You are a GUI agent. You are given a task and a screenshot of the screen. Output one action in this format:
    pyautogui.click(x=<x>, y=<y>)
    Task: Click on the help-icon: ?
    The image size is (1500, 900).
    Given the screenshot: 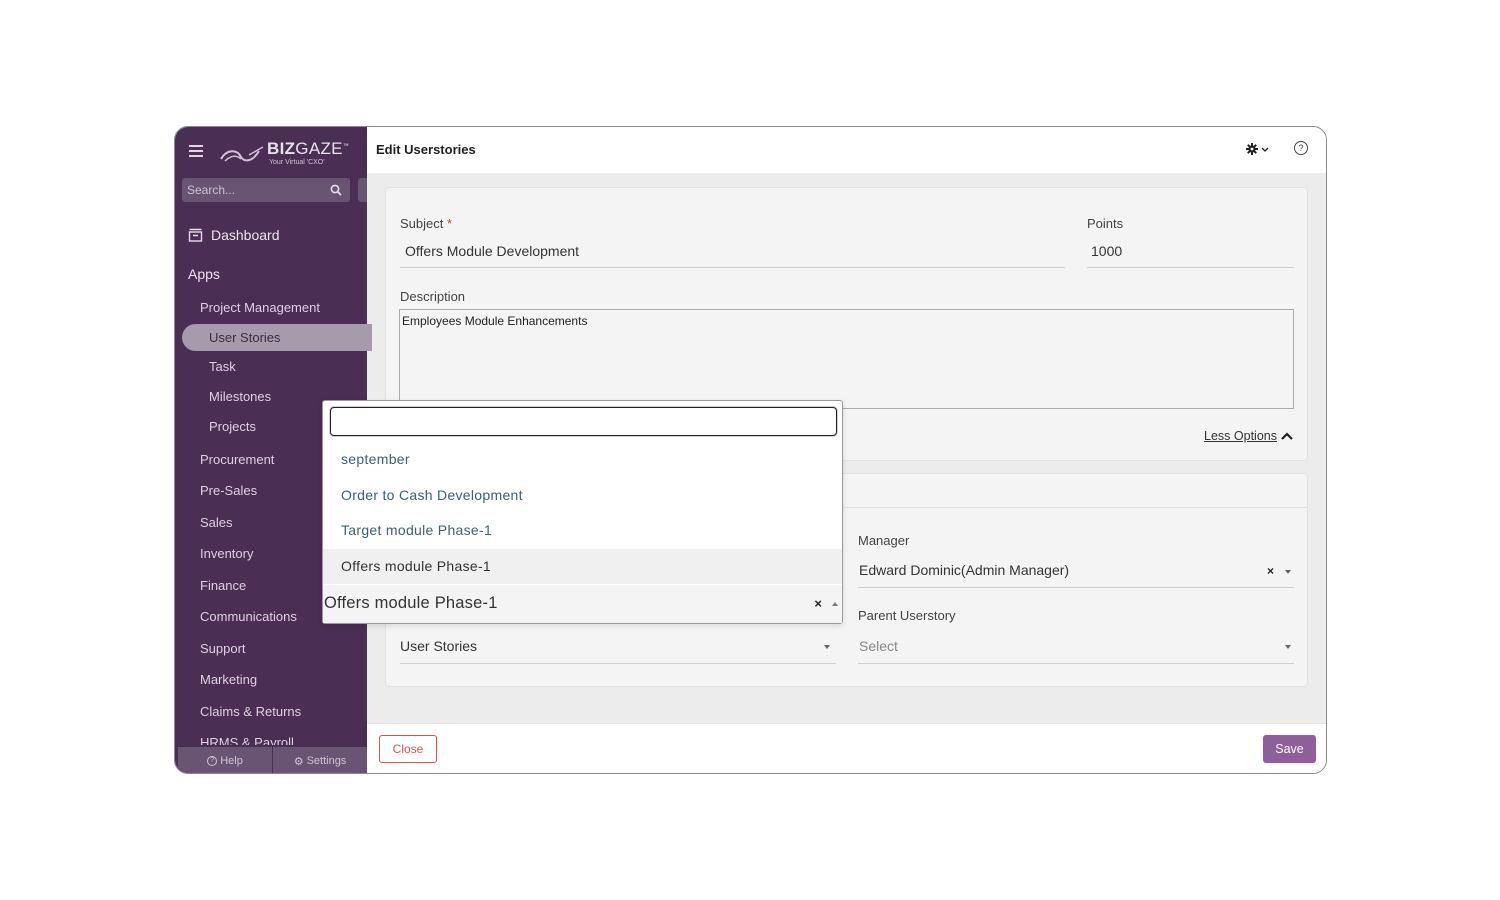 What is the action you would take?
    pyautogui.click(x=1301, y=148)
    